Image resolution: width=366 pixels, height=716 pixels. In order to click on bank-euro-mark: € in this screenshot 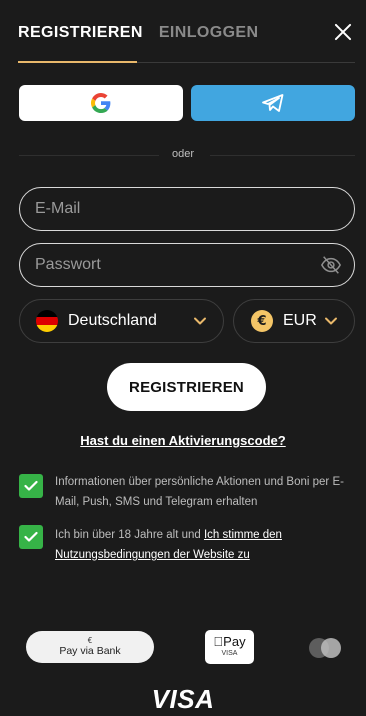, I will do `click(90, 640)`.